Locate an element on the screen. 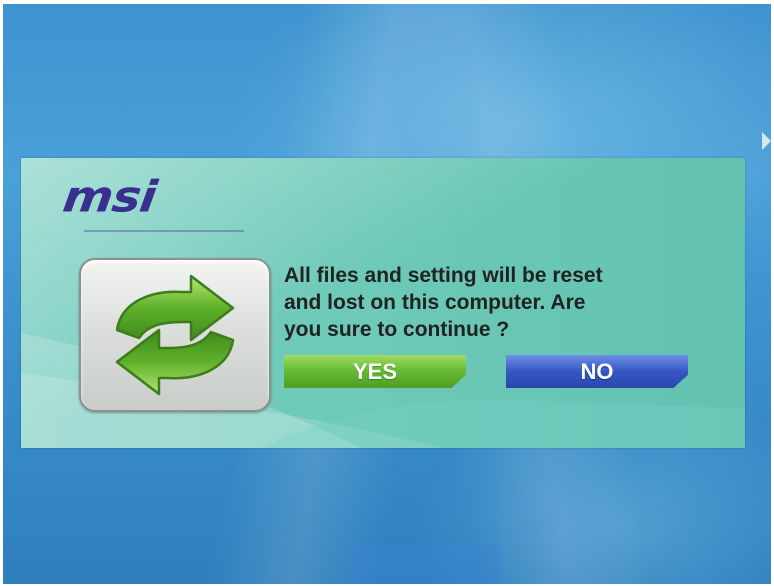  background-window-glow is located at coordinates (426, 564).